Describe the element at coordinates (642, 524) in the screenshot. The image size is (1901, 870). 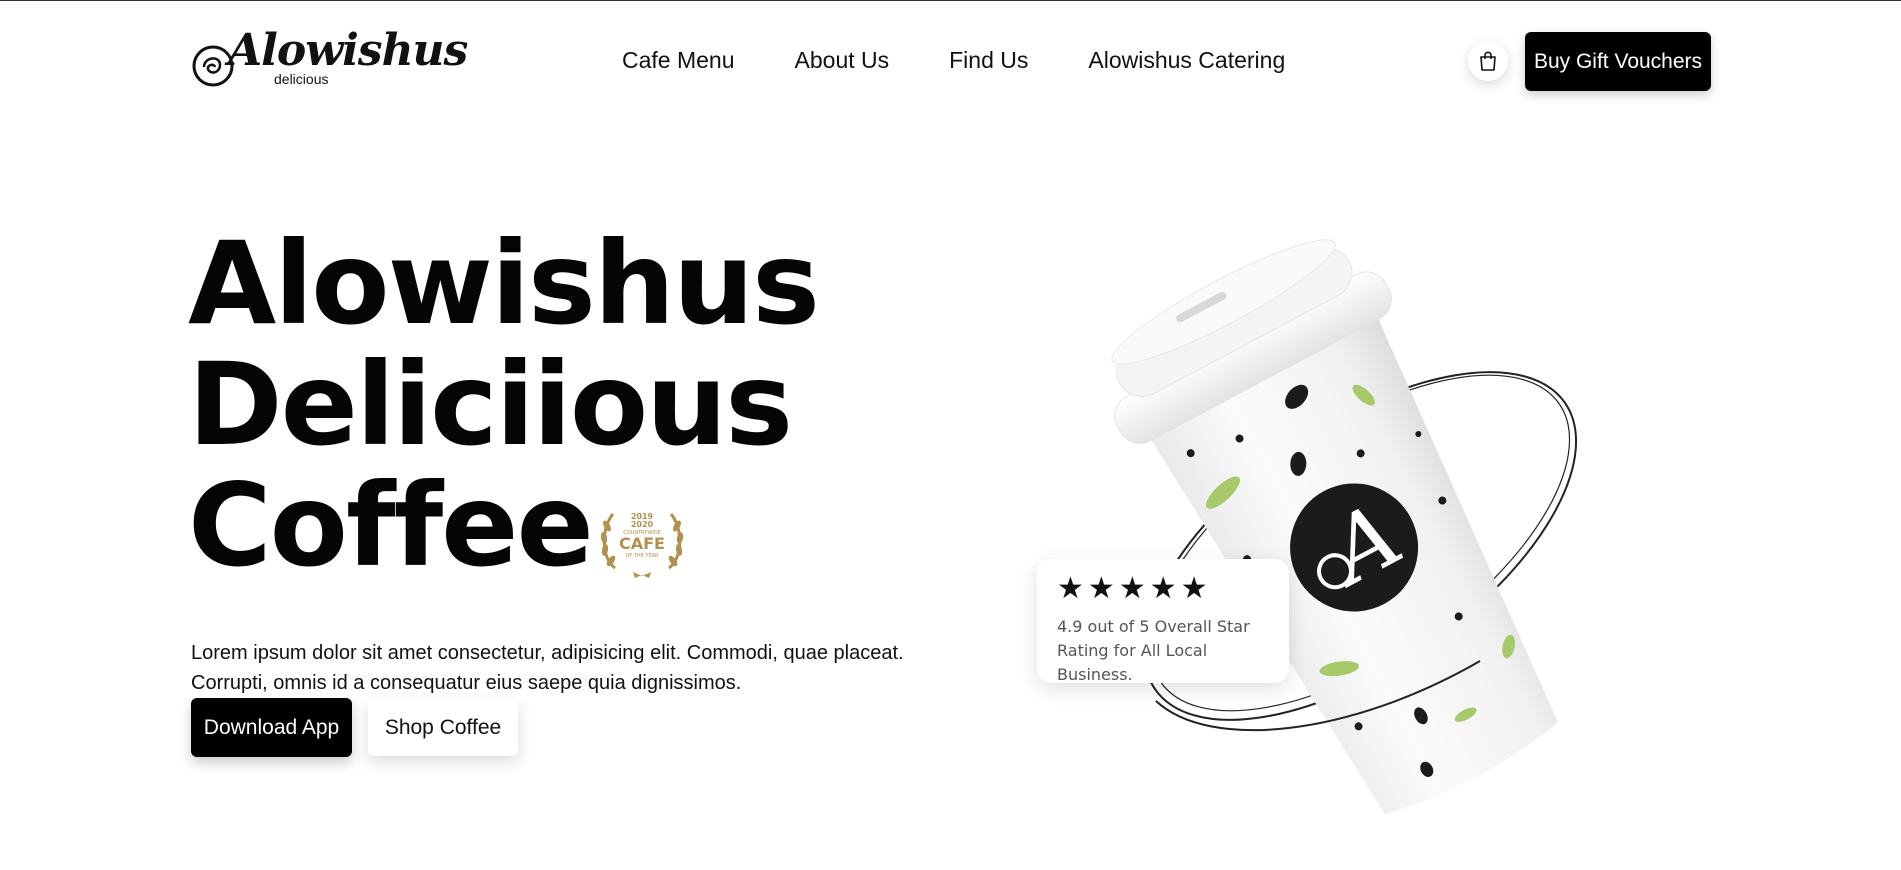
I see `award-years-2: 2020` at that location.